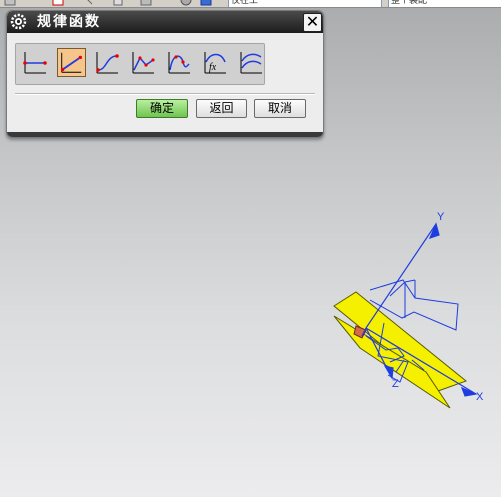 This screenshot has height=497, width=501. I want to click on law-curve-icon, so click(251, 62).